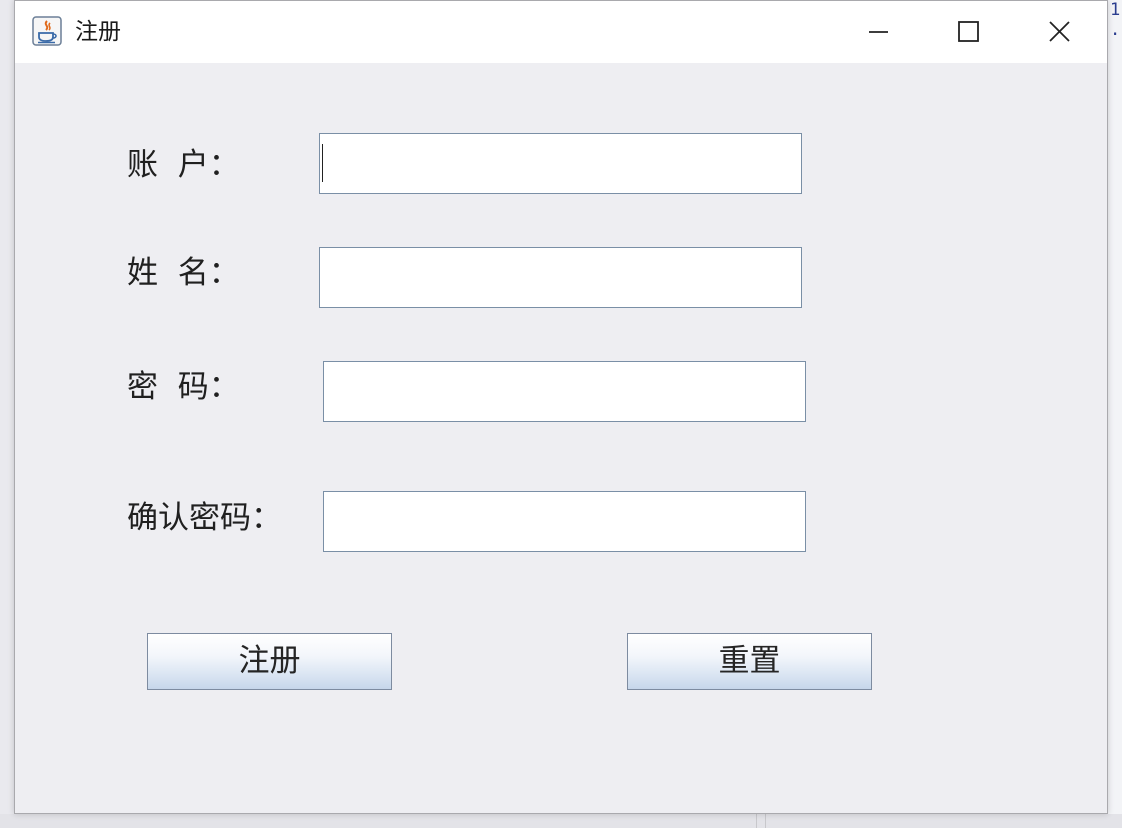 Image resolution: width=1122 pixels, height=828 pixels. I want to click on confirm-password-label: 确认密码：, so click(204, 518).